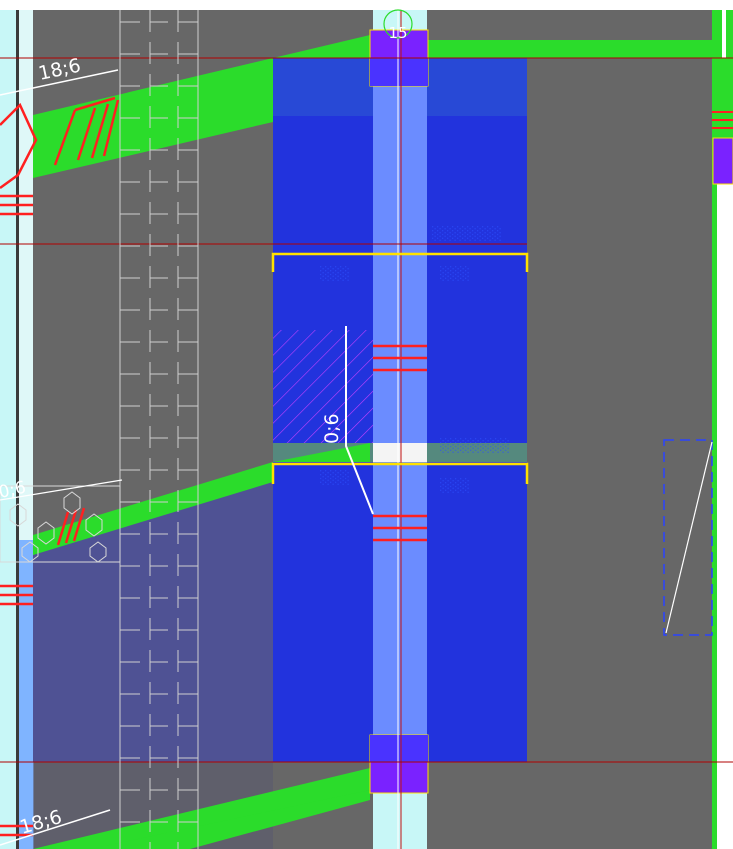 This screenshot has width=733, height=849. I want to click on beam-top-right, so click(570, 49).